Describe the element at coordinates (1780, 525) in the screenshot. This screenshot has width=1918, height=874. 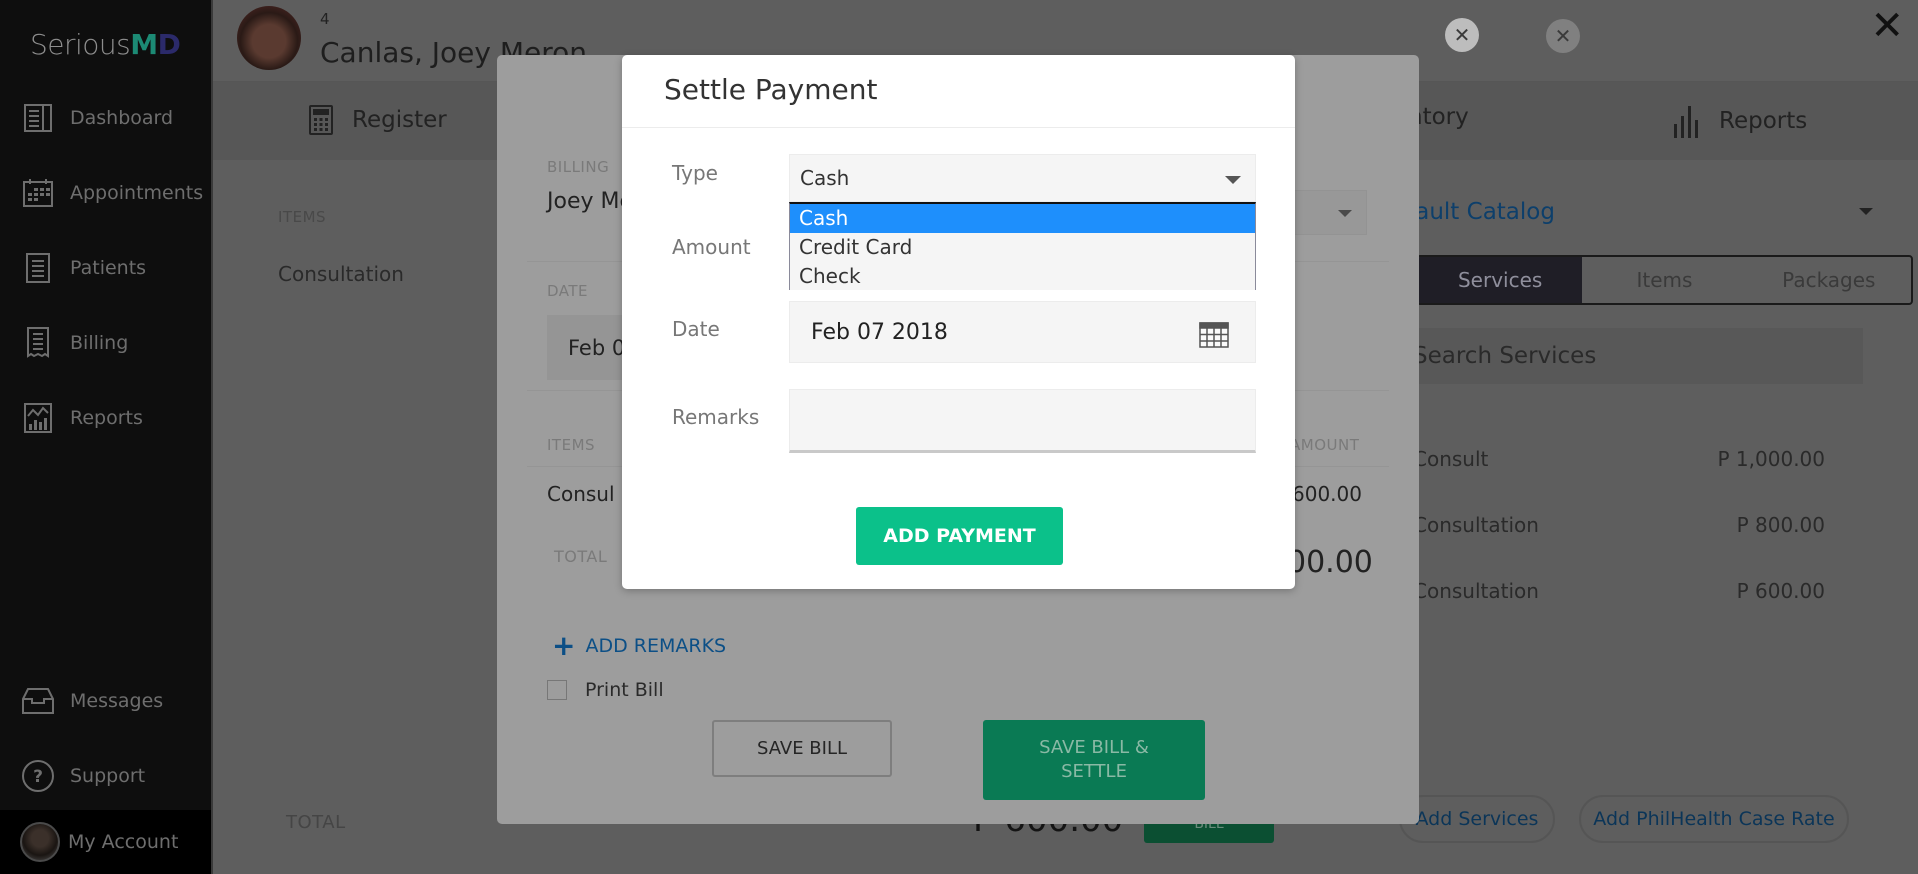
I see `service-price: P 800.00` at that location.